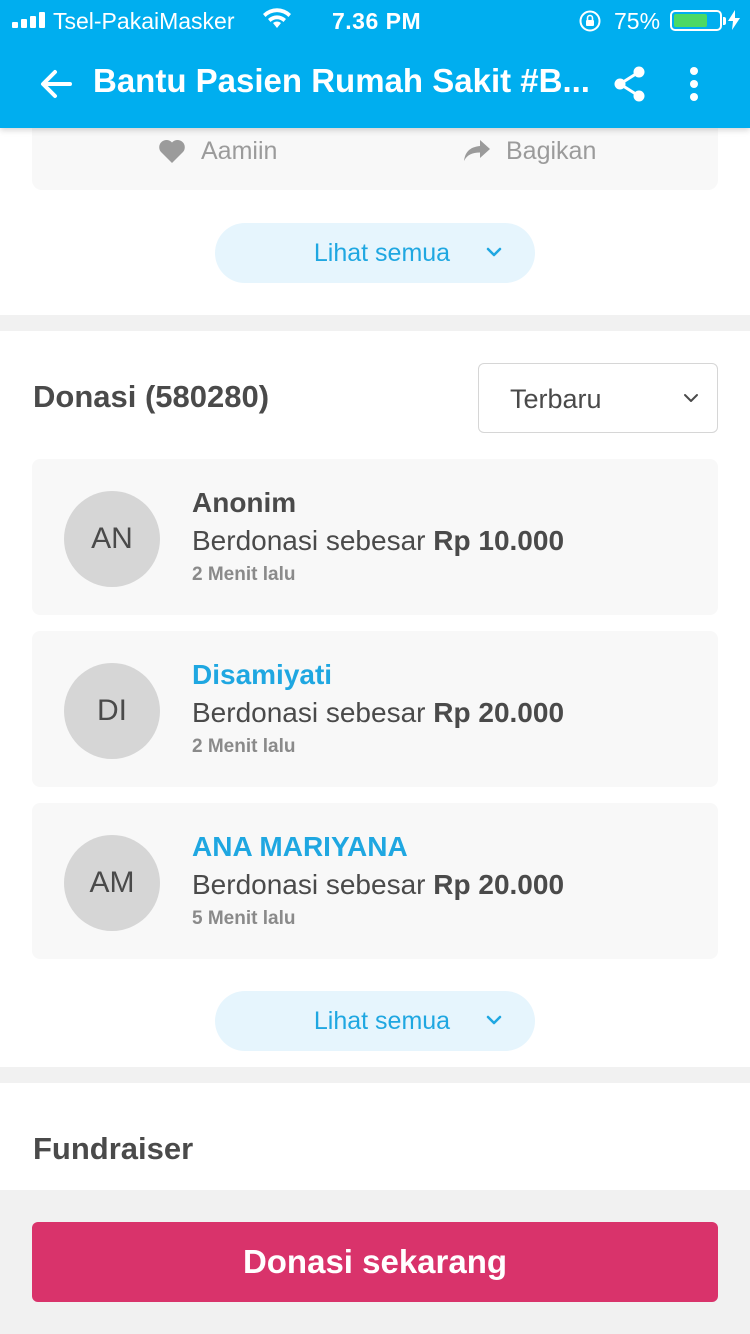 The height and width of the screenshot is (1334, 750). I want to click on donation-amount-value: Rp 10.000, so click(499, 540).